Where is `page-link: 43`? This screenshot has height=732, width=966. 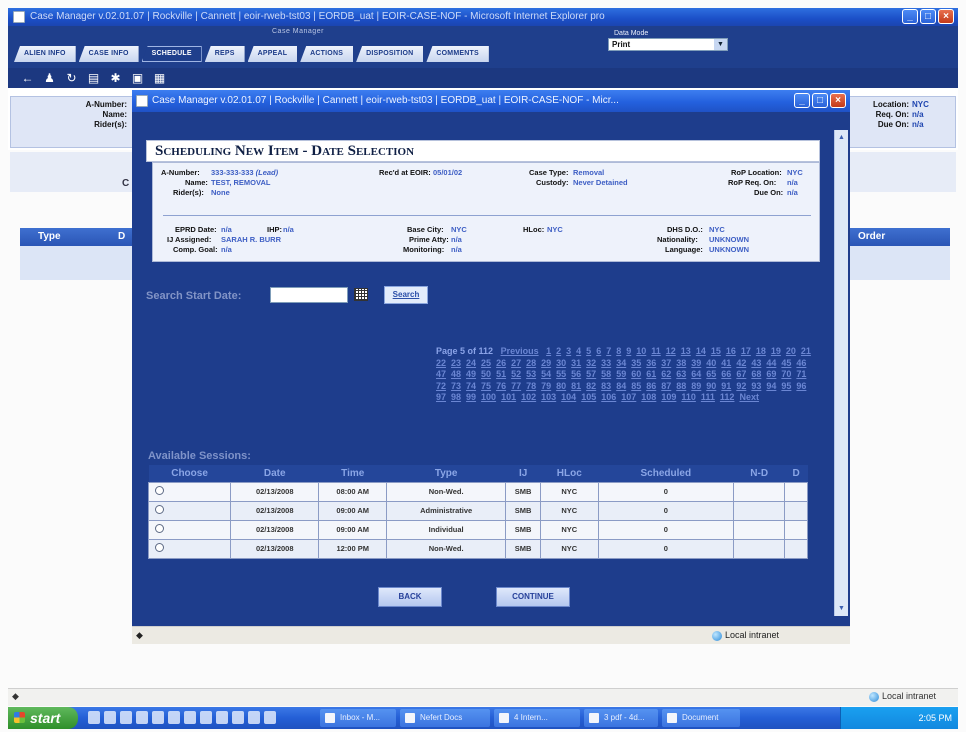
page-link: 43 is located at coordinates (756, 364).